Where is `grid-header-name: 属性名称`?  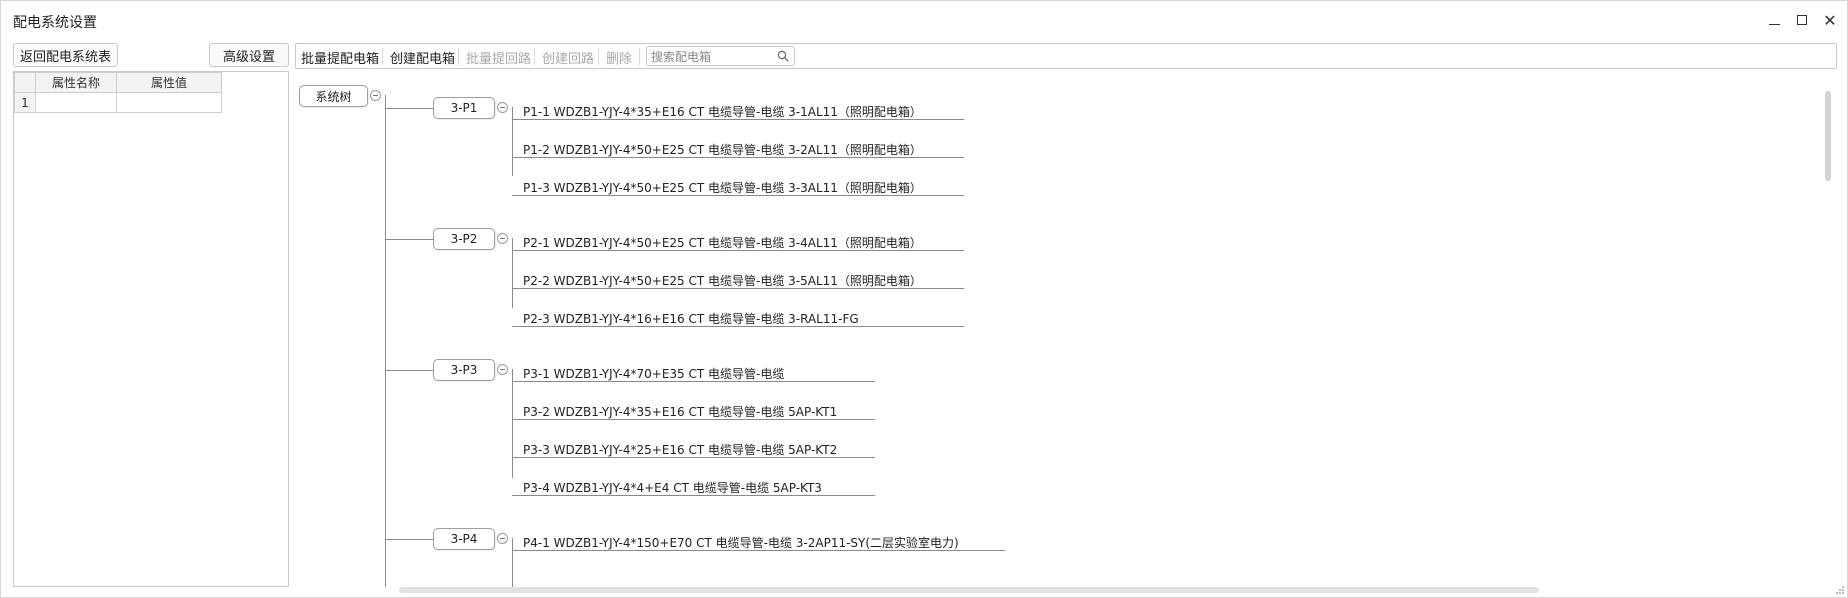 grid-header-name: 属性名称 is located at coordinates (76, 82).